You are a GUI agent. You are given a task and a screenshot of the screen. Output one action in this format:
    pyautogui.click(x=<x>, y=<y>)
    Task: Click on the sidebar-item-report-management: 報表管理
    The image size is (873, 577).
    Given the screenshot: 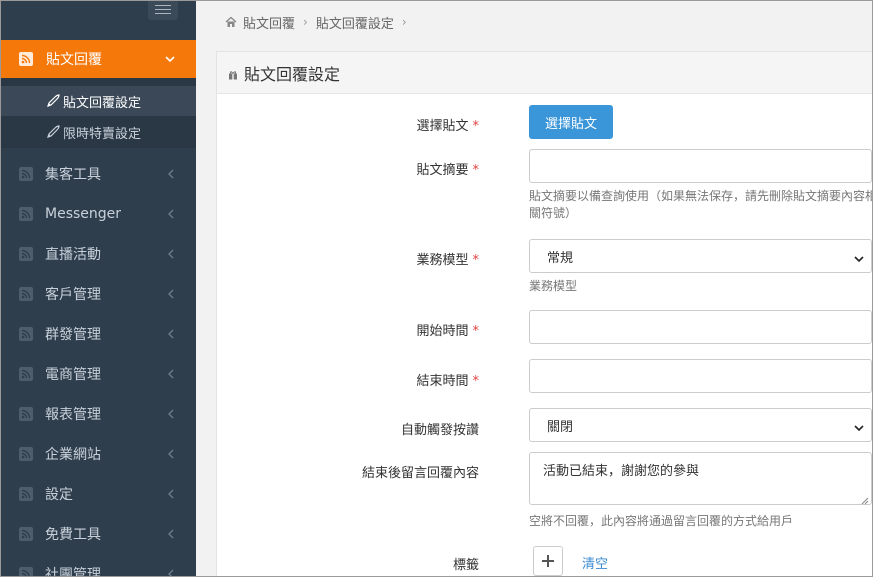 What is the action you would take?
    pyautogui.click(x=98, y=414)
    